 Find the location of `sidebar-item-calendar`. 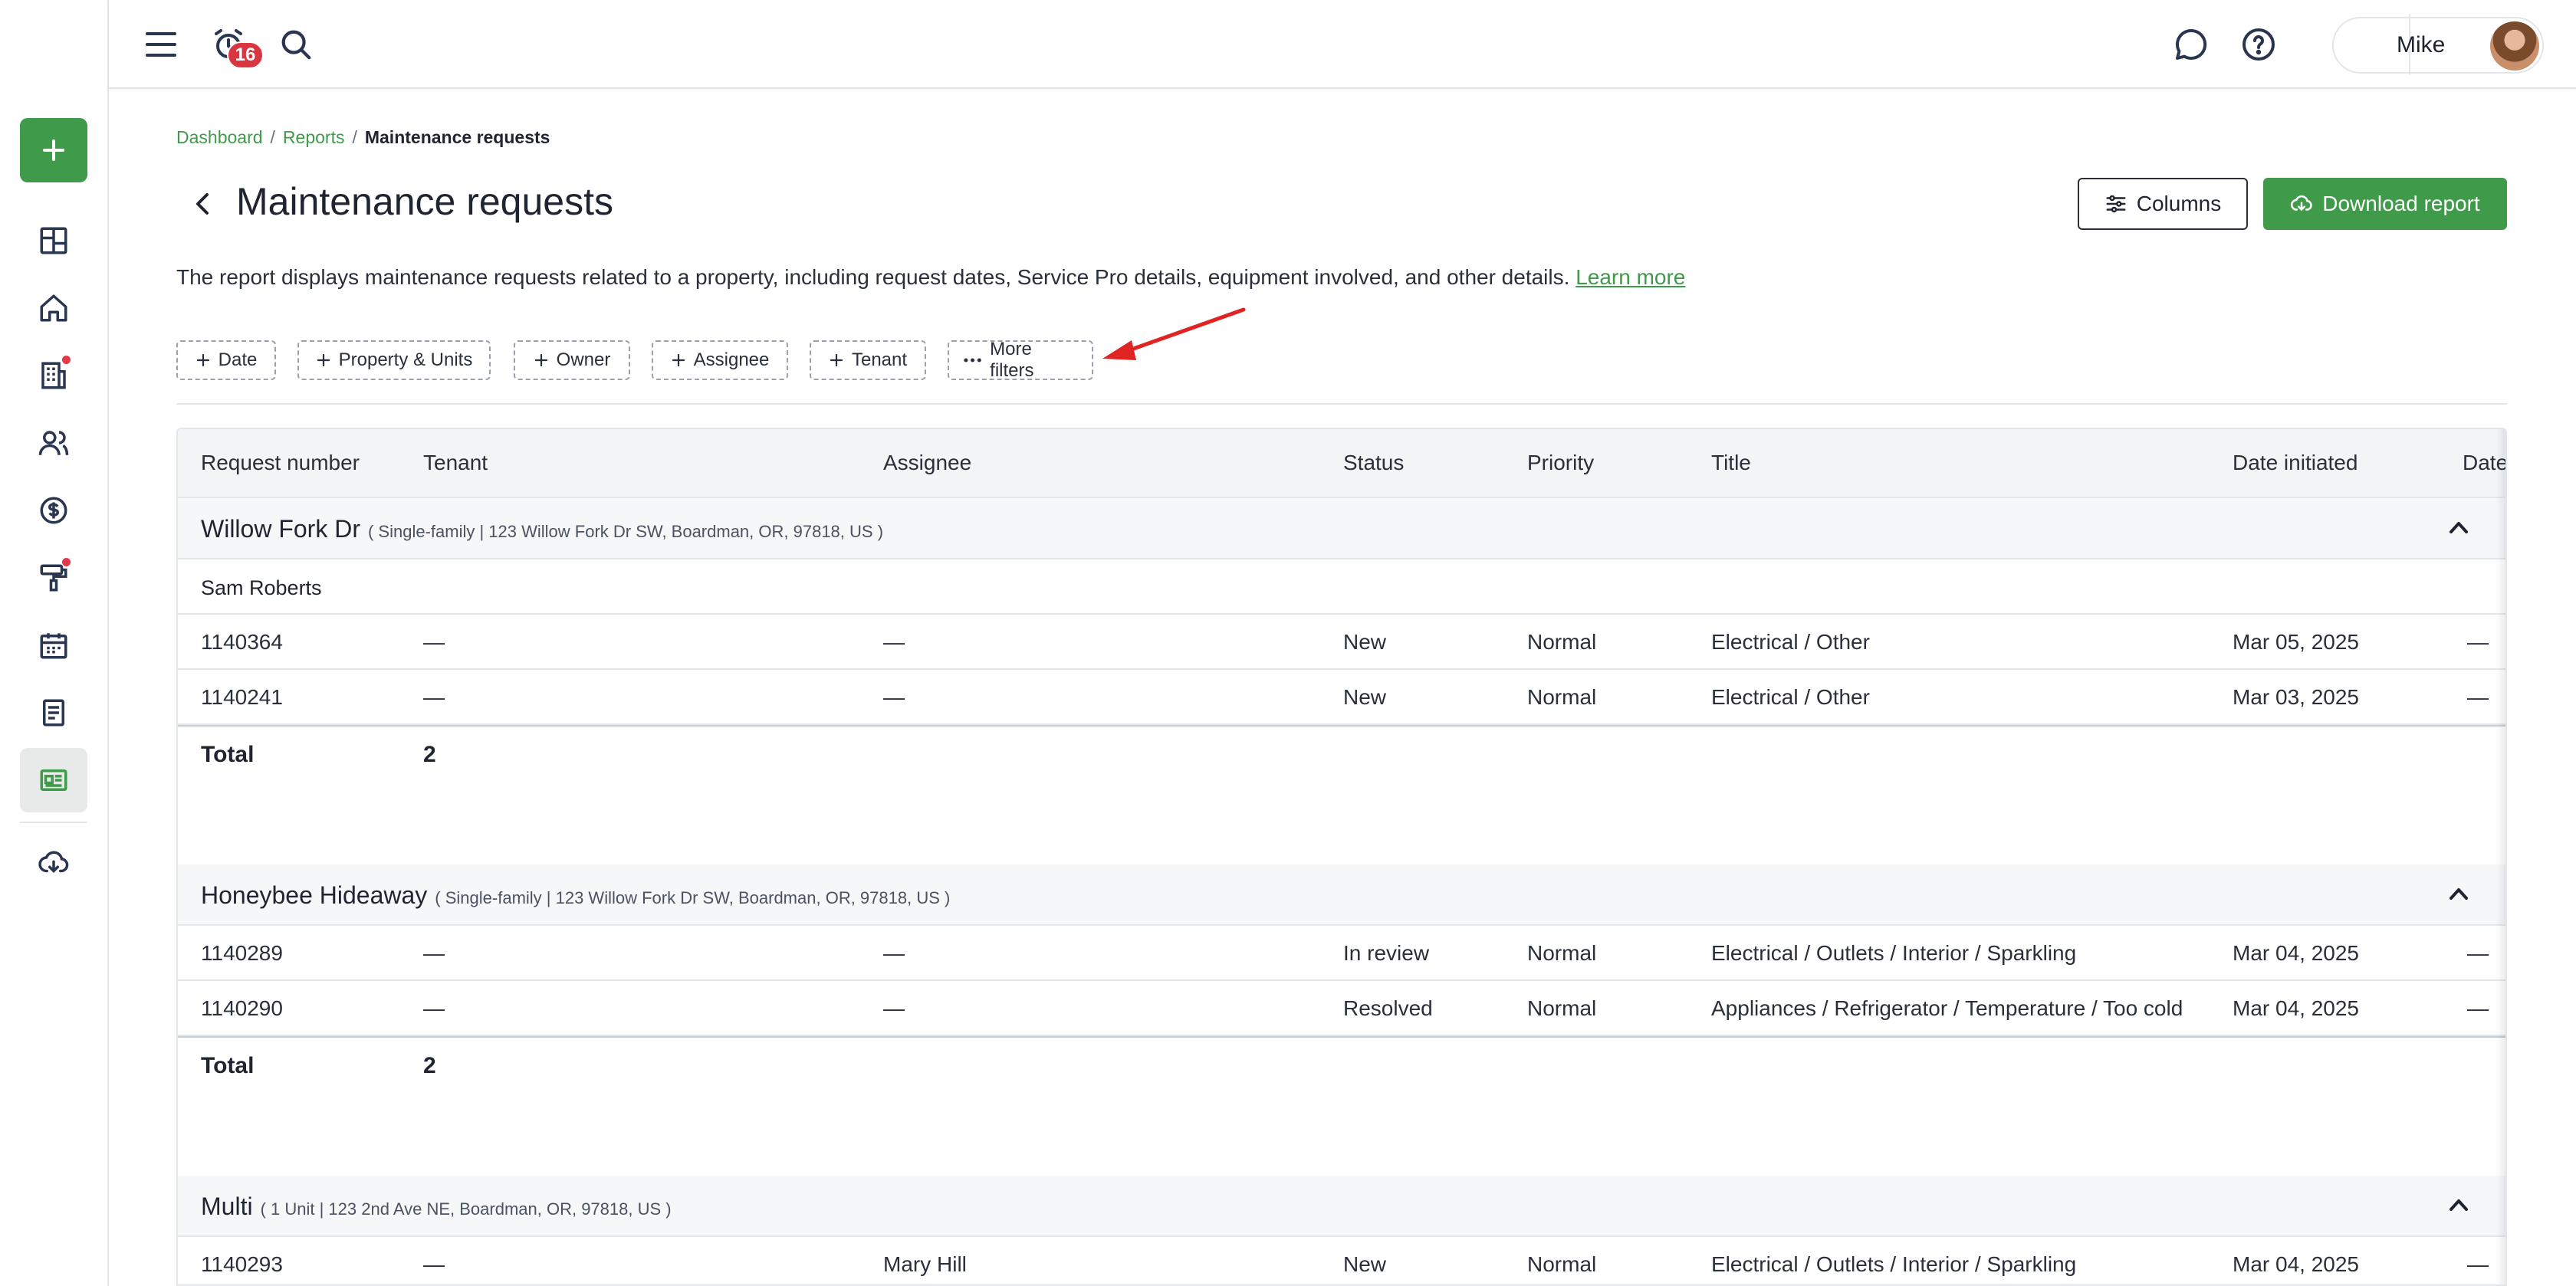

sidebar-item-calendar is located at coordinates (53, 645).